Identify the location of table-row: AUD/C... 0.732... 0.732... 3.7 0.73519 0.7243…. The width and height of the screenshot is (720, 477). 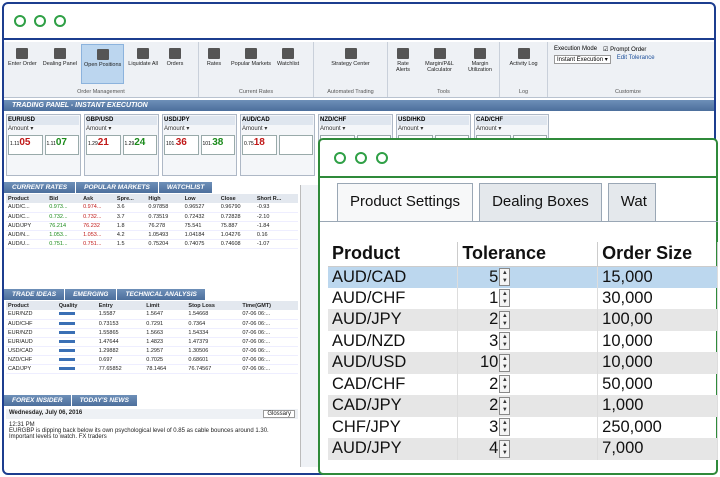
(152, 217).